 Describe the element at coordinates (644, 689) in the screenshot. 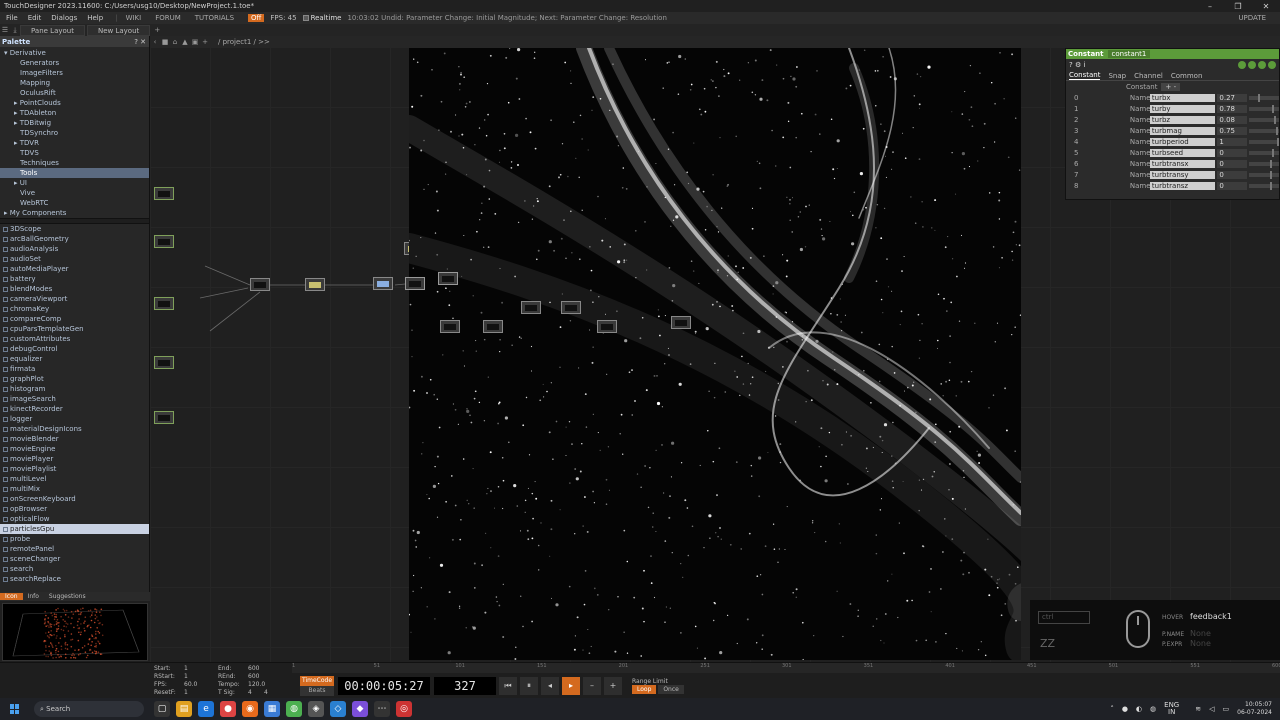

I see `loop-button: Loop` at that location.